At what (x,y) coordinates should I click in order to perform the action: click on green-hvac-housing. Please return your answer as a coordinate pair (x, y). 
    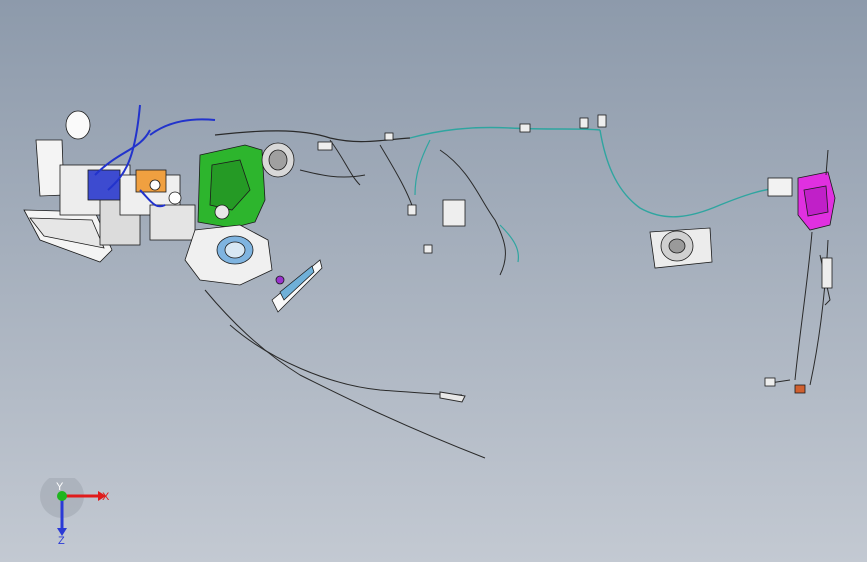
    Looking at the image, I should click on (231, 186).